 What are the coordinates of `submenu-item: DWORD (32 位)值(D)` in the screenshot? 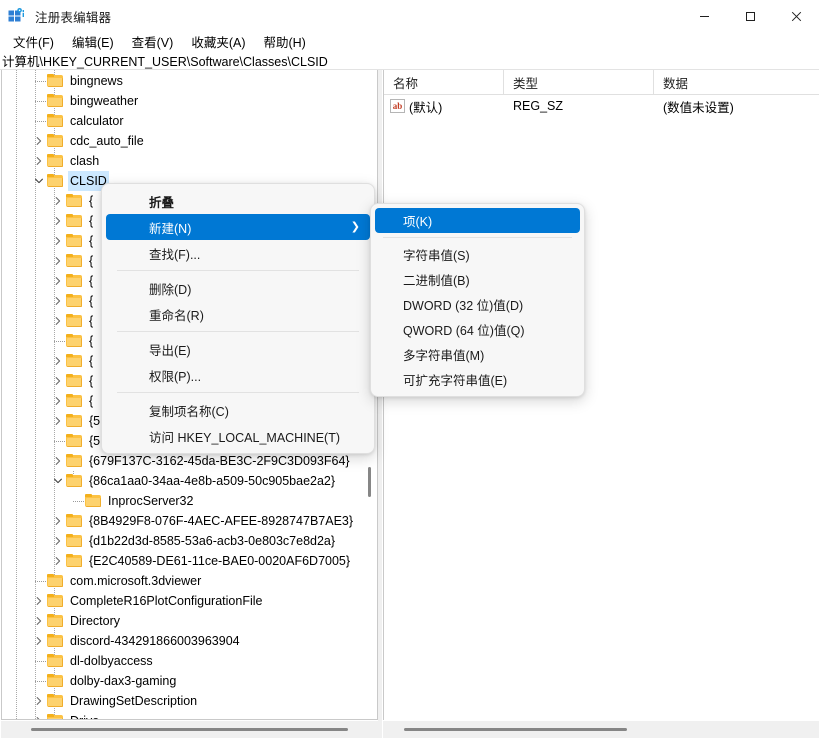 It's located at (477, 304).